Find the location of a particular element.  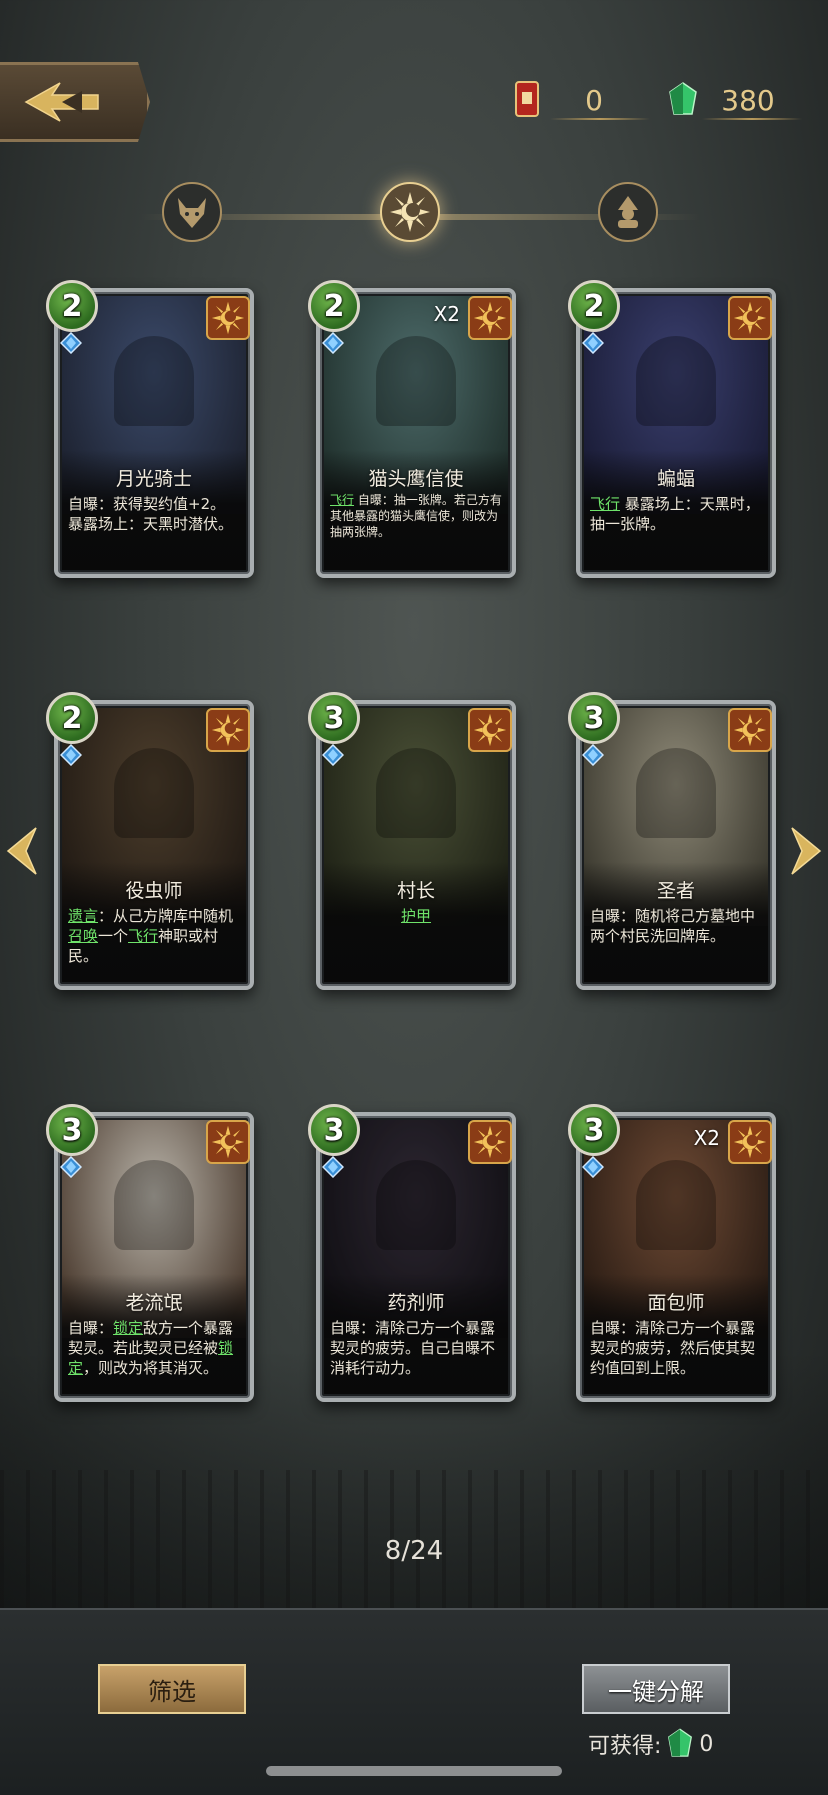

card-description: 自曝：获得契约值+2。暴露场上：天黑时潜伏。 is located at coordinates (154, 514).